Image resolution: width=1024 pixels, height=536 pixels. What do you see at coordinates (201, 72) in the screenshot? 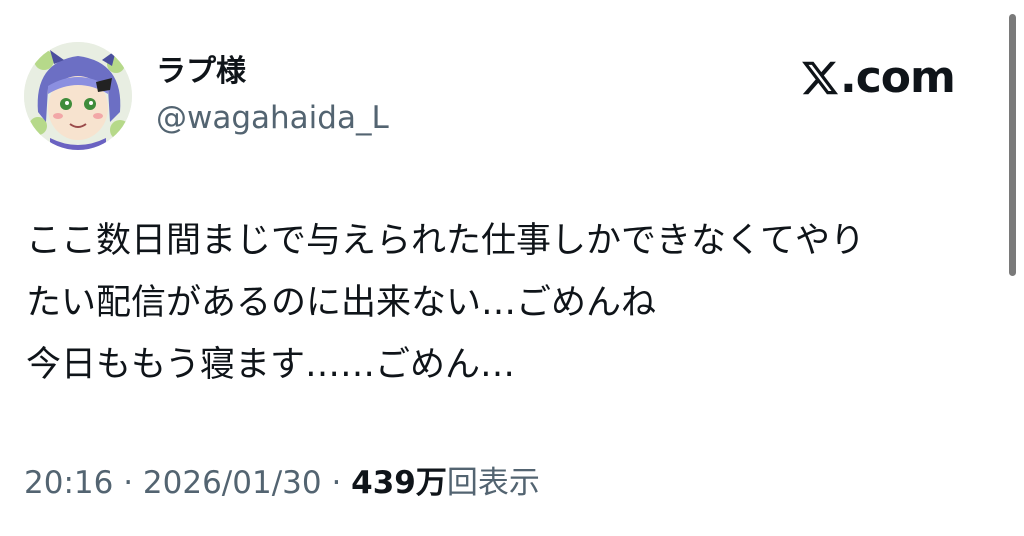
I see `author-display-name: ラプ様` at bounding box center [201, 72].